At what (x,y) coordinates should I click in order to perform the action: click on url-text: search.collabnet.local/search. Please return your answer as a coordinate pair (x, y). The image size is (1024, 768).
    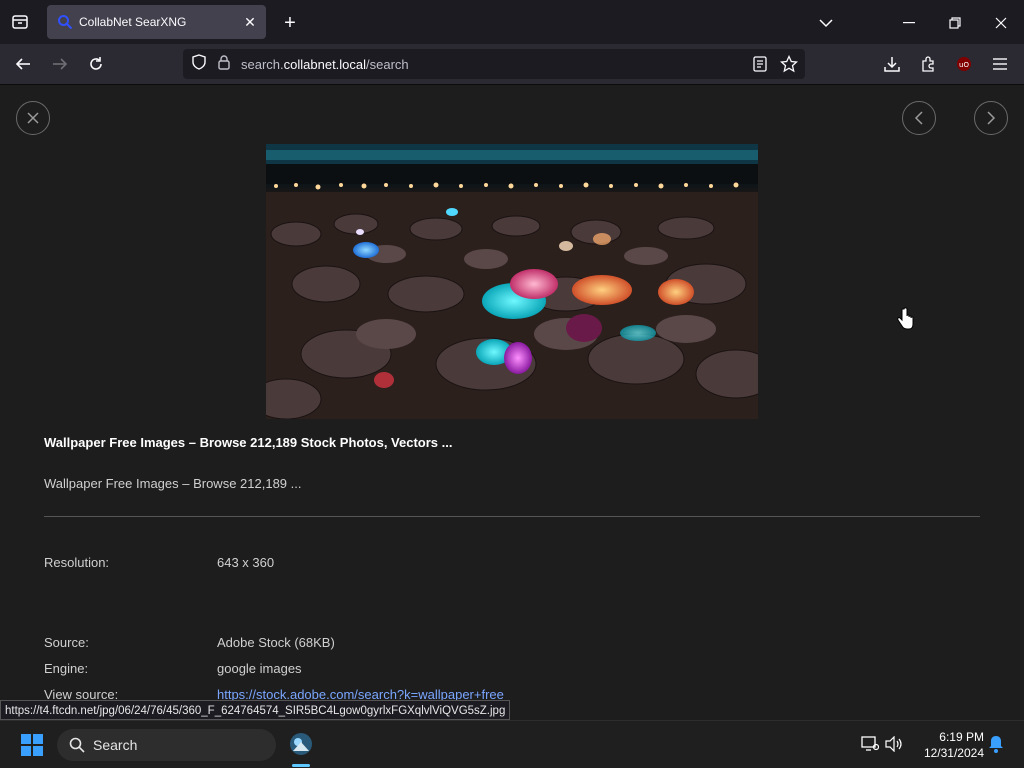
    Looking at the image, I should click on (325, 64).